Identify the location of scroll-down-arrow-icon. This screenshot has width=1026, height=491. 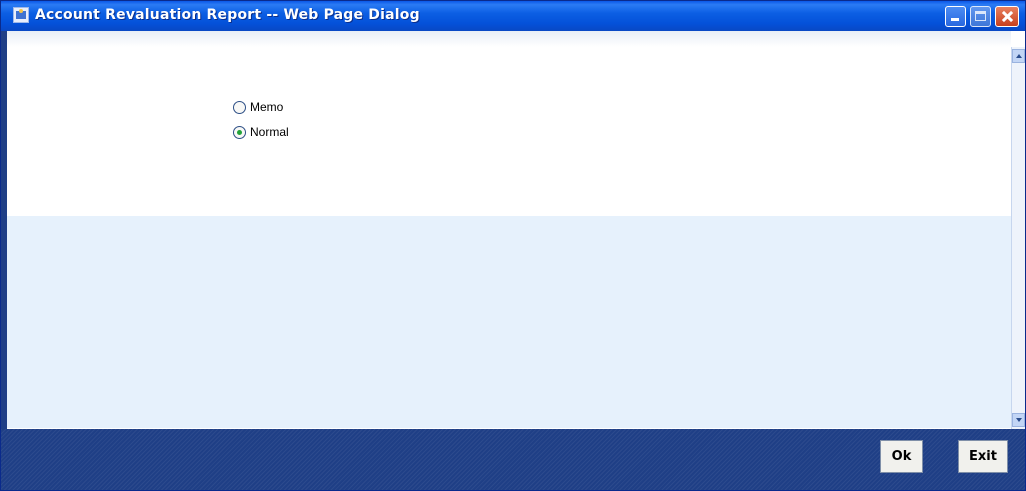
(1018, 420).